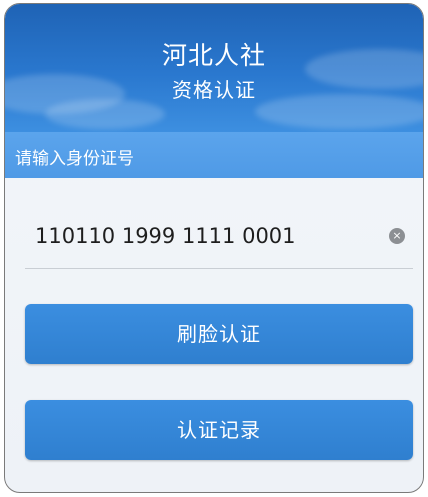 This screenshot has width=428, height=497. I want to click on id-number-input, so click(200, 236).